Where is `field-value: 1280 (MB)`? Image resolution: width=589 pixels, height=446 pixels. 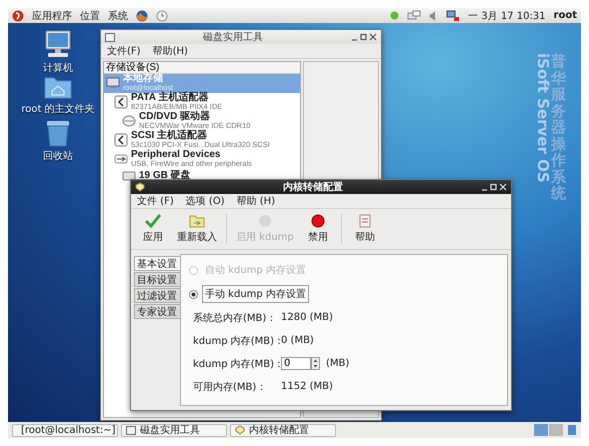
field-value: 1280 (MB) is located at coordinates (307, 317).